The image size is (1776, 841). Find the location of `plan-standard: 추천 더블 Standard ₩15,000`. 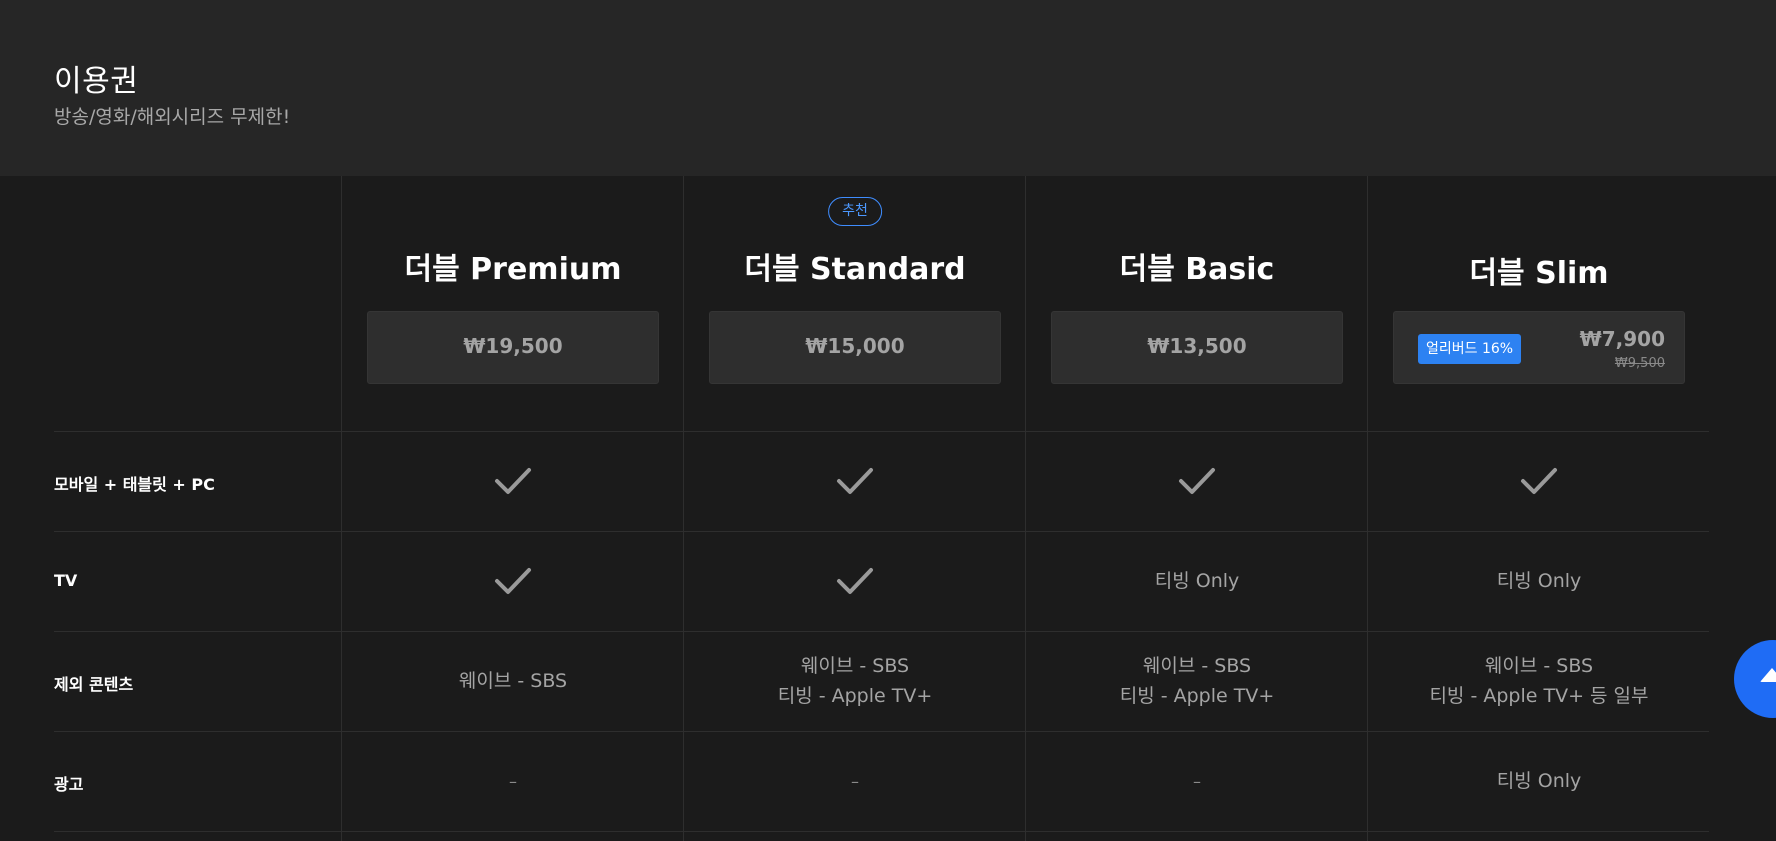

plan-standard: 추천 더블 Standard ₩15,000 is located at coordinates (855, 304).